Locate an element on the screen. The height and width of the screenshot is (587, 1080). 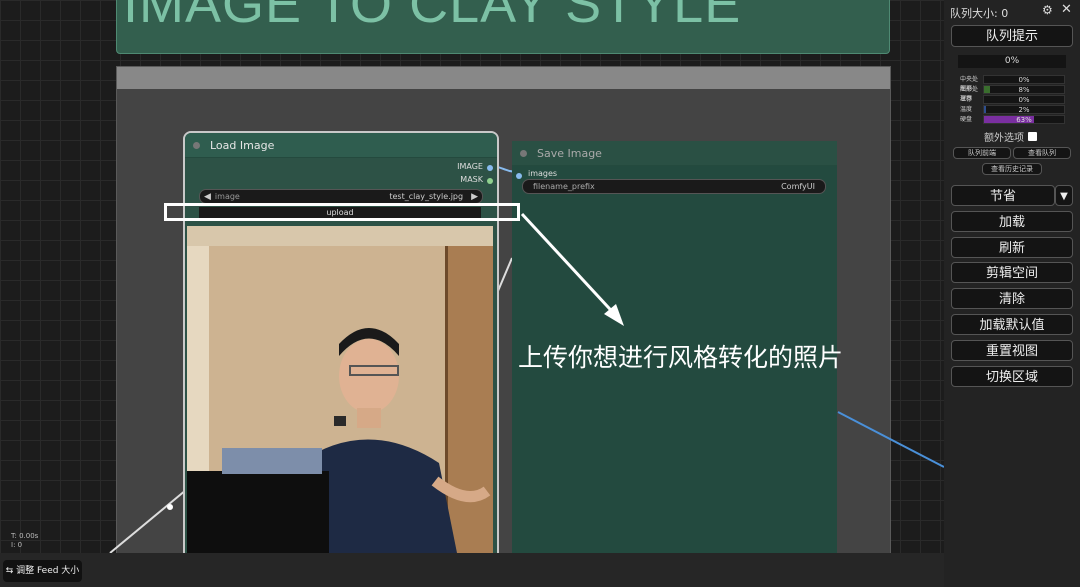
stat-gpu-value: 8% is located at coordinates (1024, 90).